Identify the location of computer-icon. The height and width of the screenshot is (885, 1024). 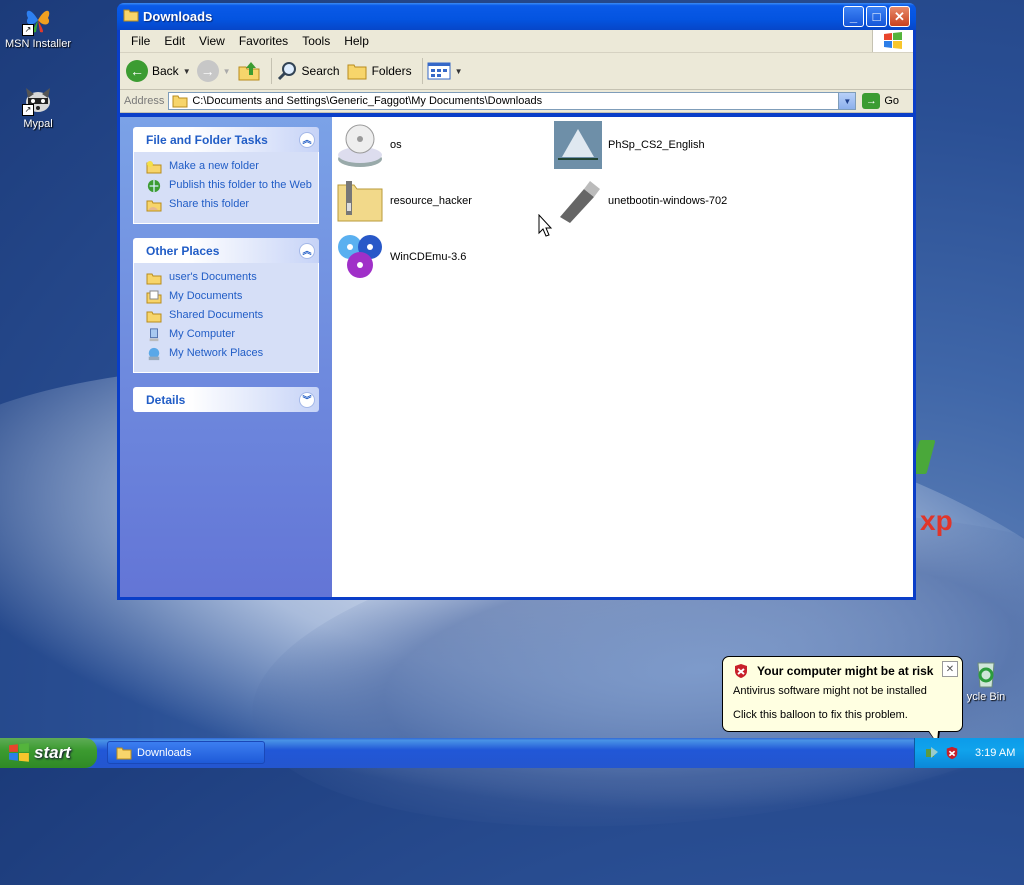
(154, 335).